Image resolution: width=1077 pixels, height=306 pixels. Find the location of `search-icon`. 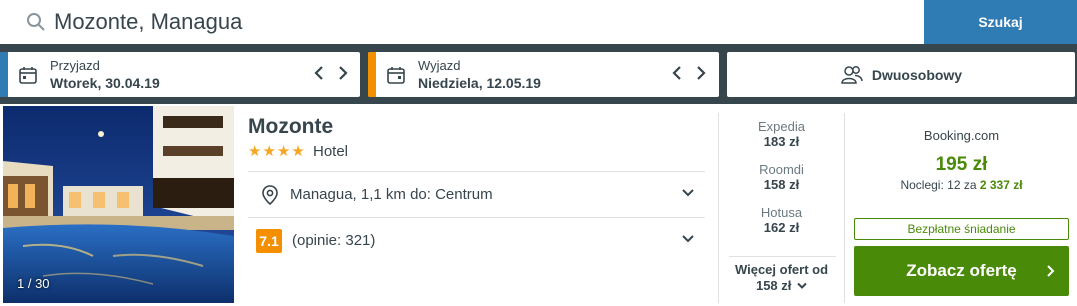

search-icon is located at coordinates (36, 22).